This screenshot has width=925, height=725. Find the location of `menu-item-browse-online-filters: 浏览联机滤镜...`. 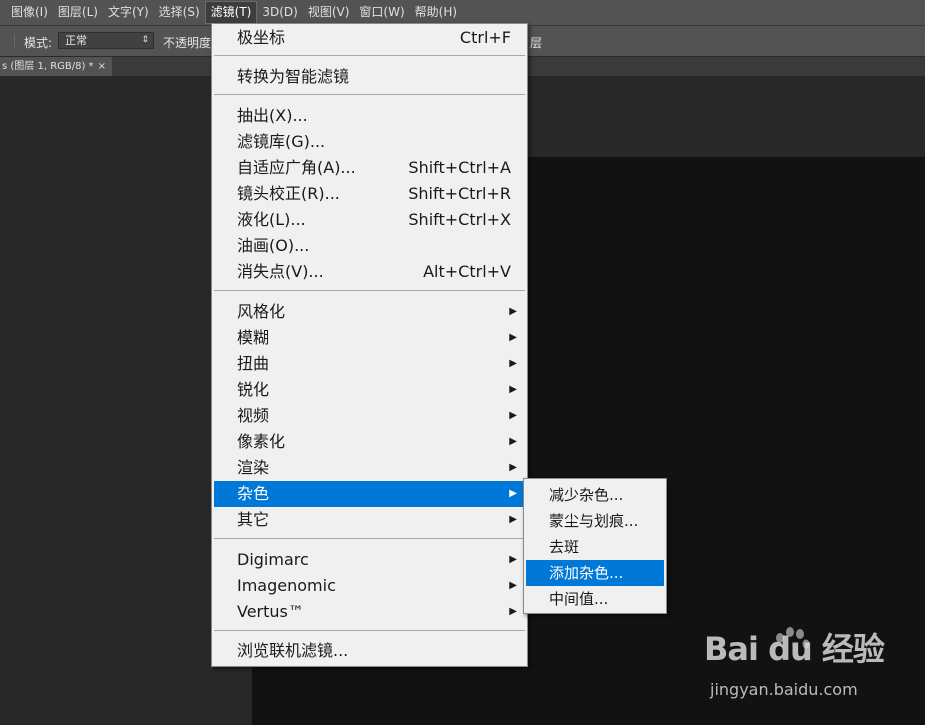

menu-item-browse-online-filters: 浏览联机滤镜... is located at coordinates (369, 651).